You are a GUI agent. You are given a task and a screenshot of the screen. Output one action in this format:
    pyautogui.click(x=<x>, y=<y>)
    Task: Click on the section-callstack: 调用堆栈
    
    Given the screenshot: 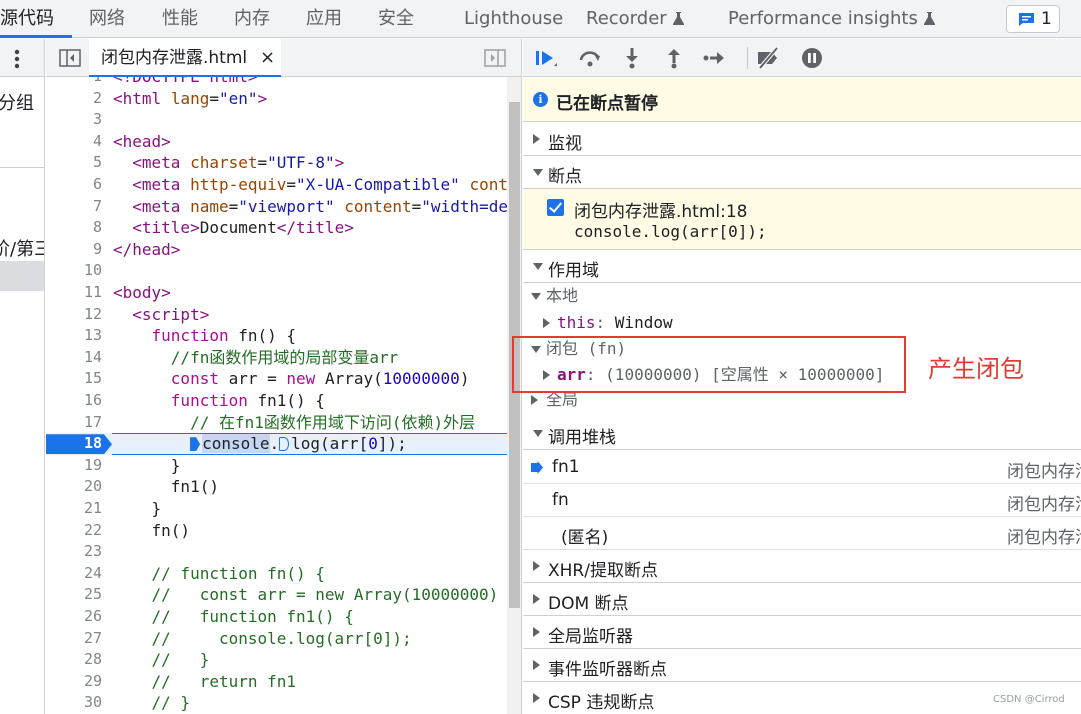 What is the action you would take?
    pyautogui.click(x=802, y=433)
    